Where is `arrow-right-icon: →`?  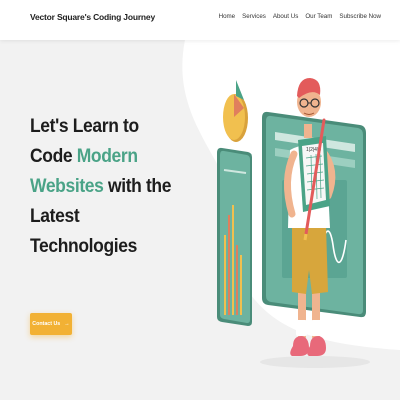 arrow-right-icon: → is located at coordinates (67, 324).